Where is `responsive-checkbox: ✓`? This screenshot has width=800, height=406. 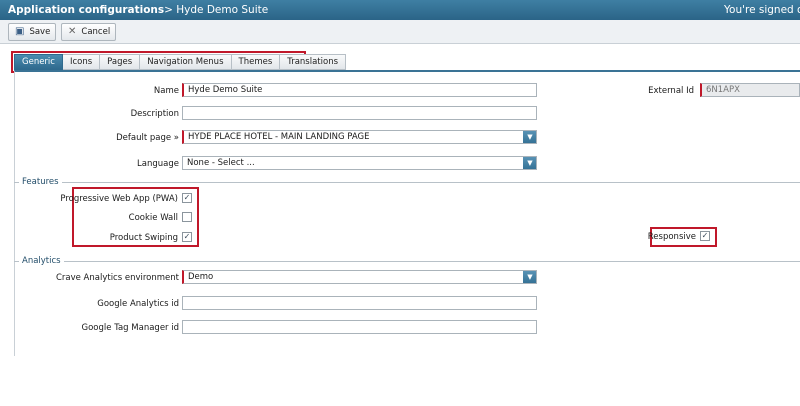 responsive-checkbox: ✓ is located at coordinates (705, 236).